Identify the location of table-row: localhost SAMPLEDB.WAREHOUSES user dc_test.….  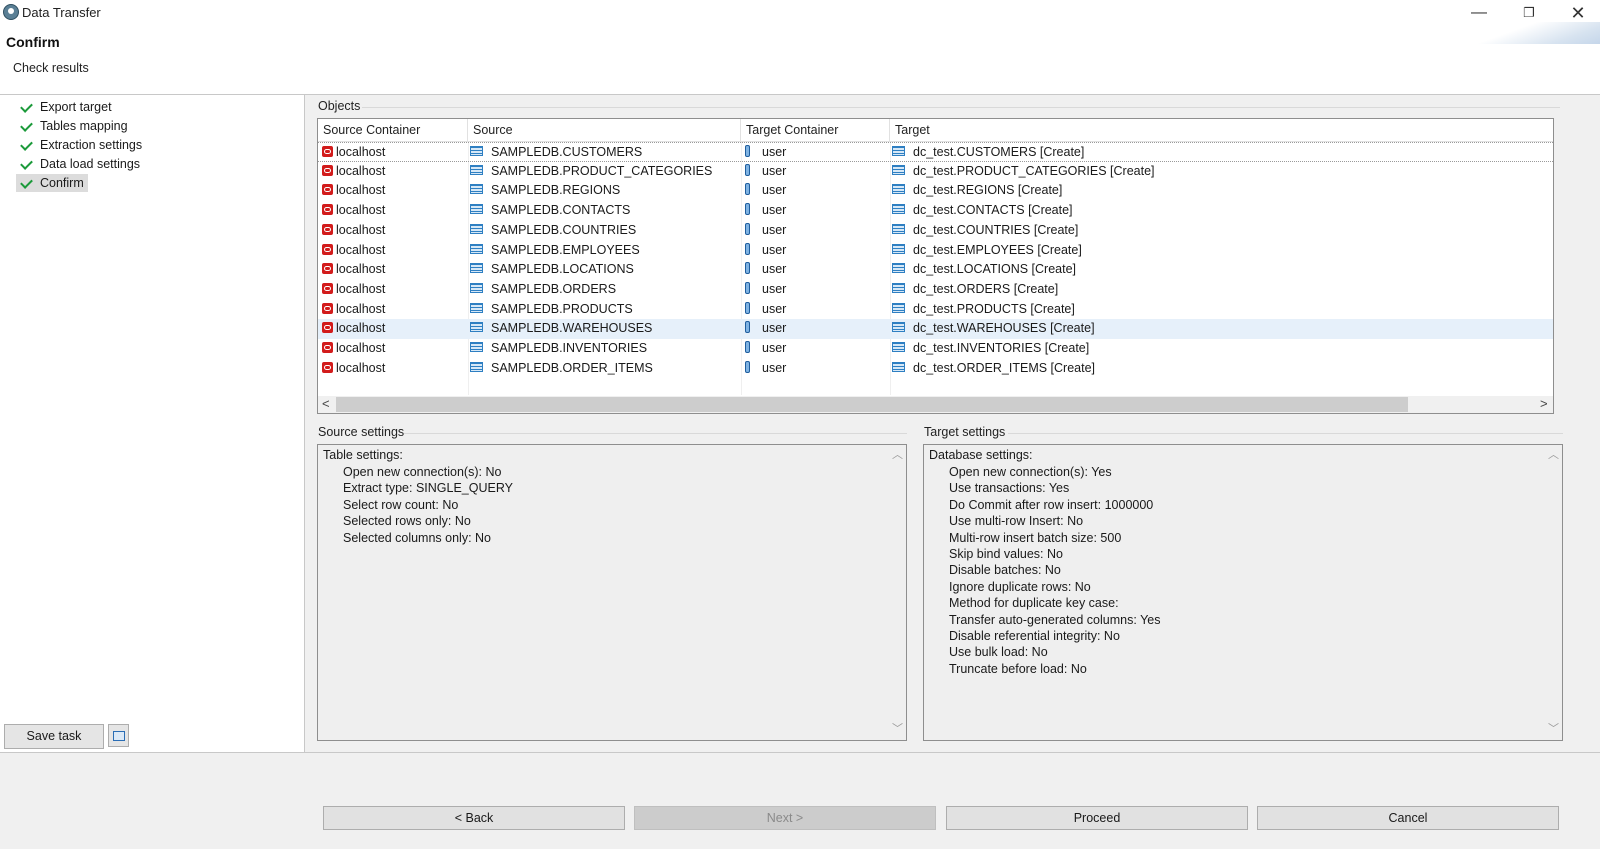
(935, 329).